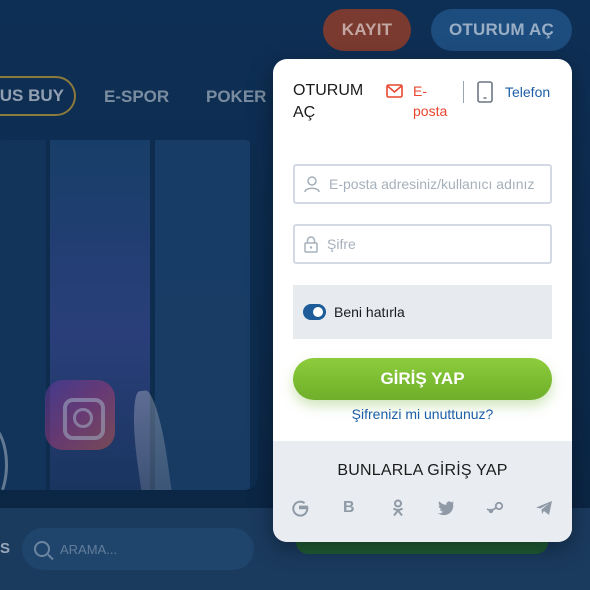 The image size is (590, 590). Describe the element at coordinates (434, 244) in the screenshot. I see `password-input` at that location.